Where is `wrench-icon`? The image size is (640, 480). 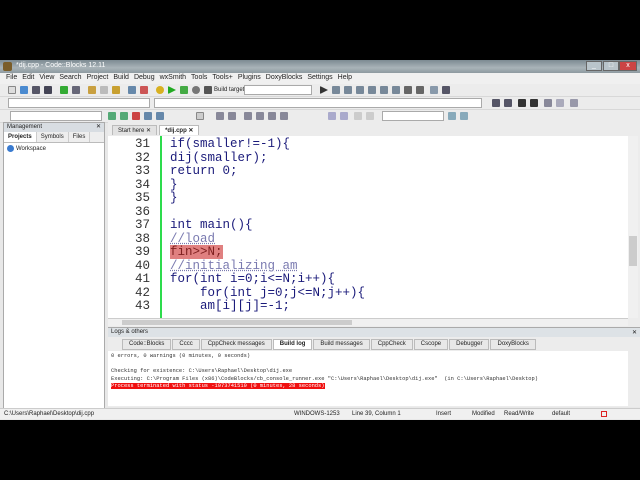
wrench-icon is located at coordinates (574, 103).